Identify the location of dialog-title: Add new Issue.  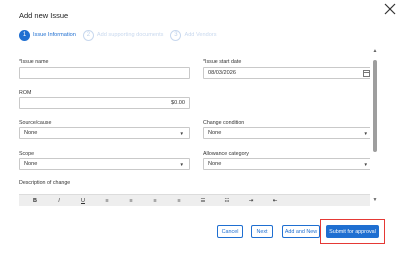
(44, 15).